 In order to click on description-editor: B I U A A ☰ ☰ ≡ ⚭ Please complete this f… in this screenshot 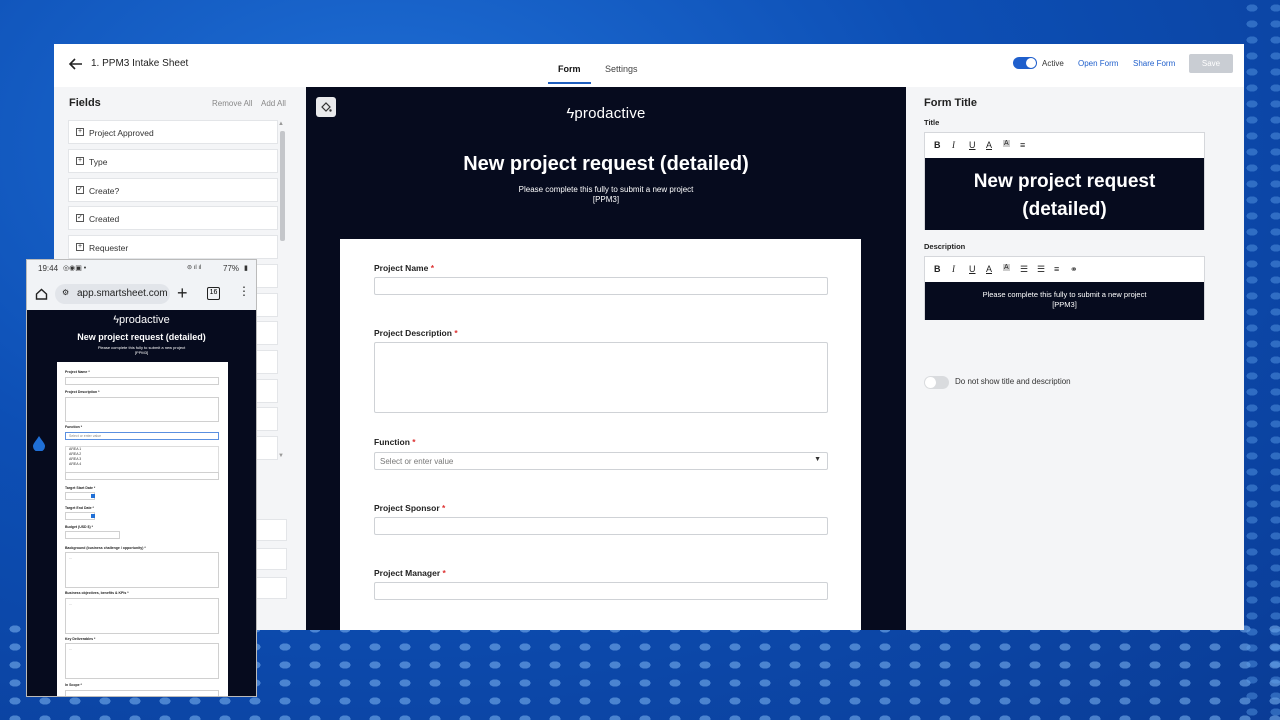, I will do `click(1064, 288)`.